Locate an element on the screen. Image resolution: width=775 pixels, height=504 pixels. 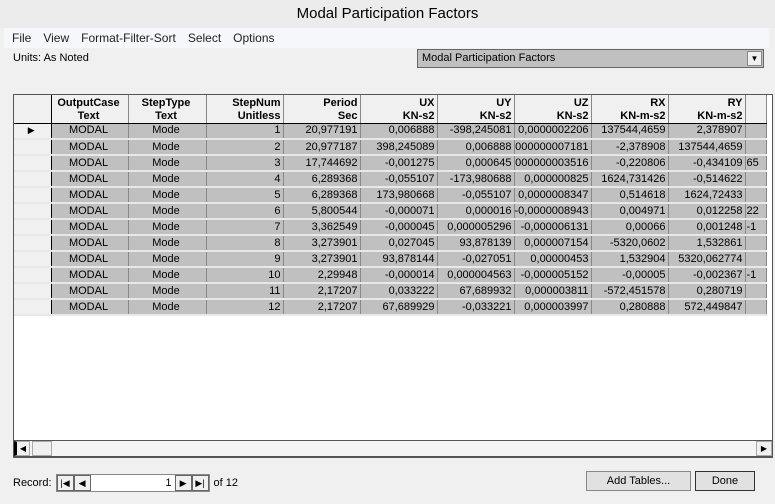
next-record-icon: ▶ is located at coordinates (183, 483).